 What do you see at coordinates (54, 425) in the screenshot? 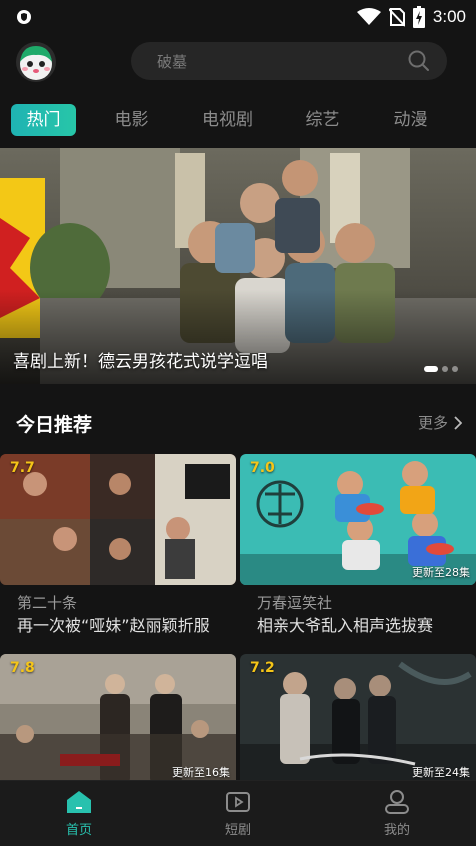
I see `section-title: 今日推荐` at bounding box center [54, 425].